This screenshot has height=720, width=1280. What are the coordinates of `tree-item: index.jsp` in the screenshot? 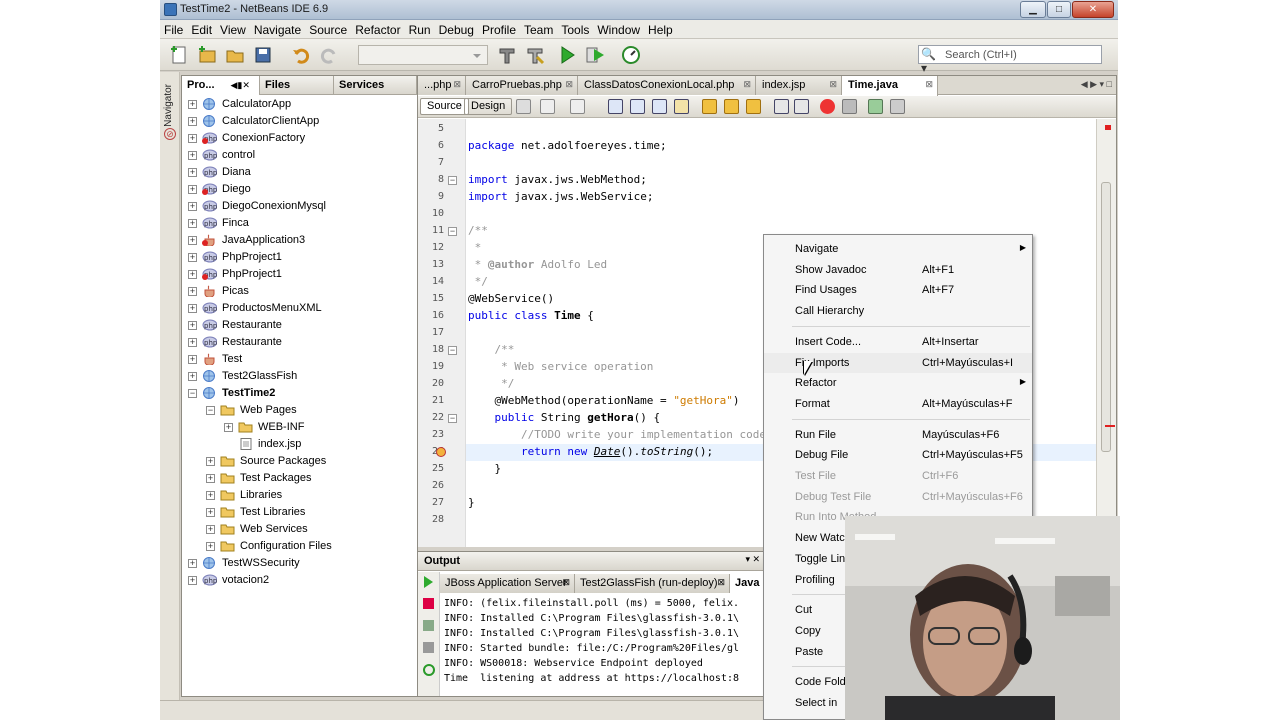 It's located at (299, 444).